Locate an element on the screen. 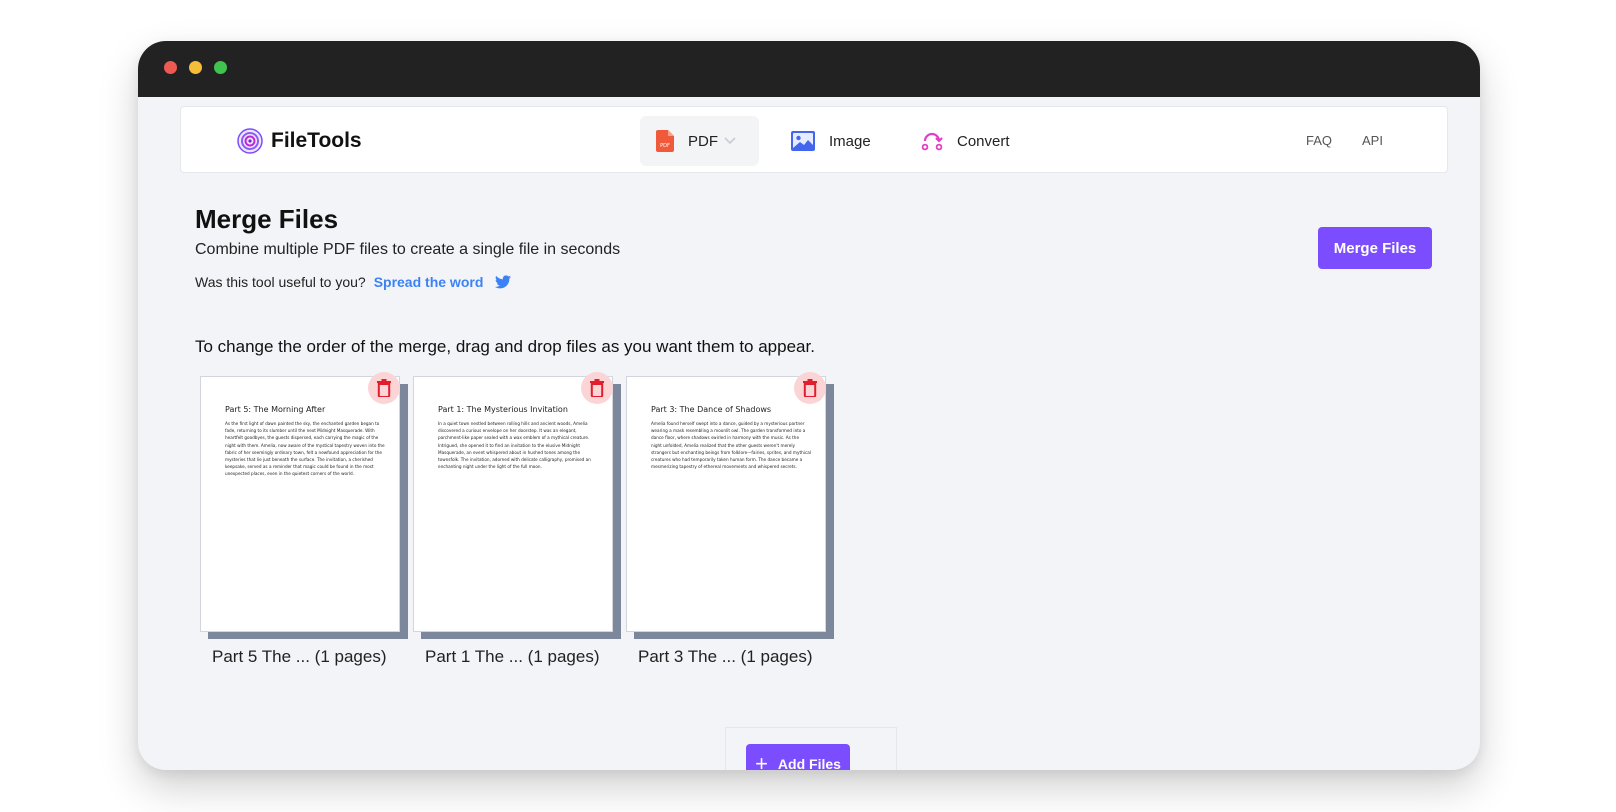 The width and height of the screenshot is (1616, 812). pdf-file-icon: PDF is located at coordinates (665, 141).